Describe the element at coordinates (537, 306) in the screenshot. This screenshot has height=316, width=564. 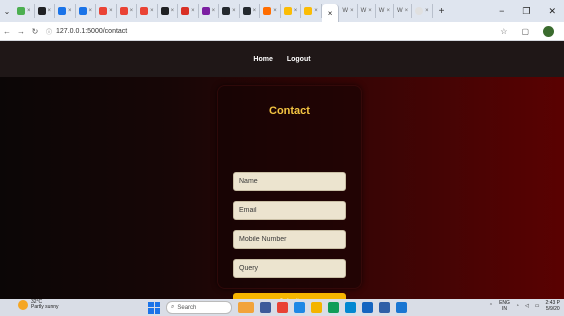
I see `battery-icon: ▭` at that location.